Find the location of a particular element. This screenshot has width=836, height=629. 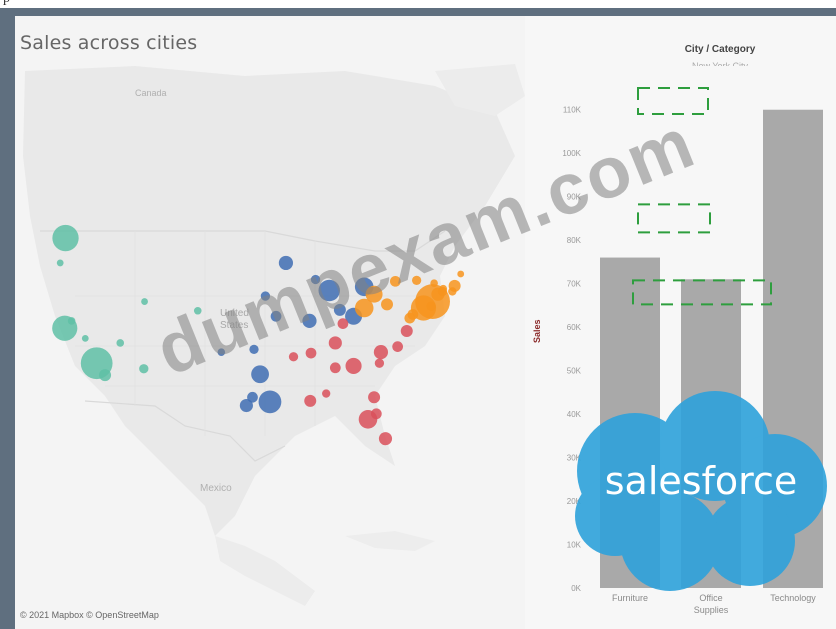

page-top-strip: p is located at coordinates (418, 4).